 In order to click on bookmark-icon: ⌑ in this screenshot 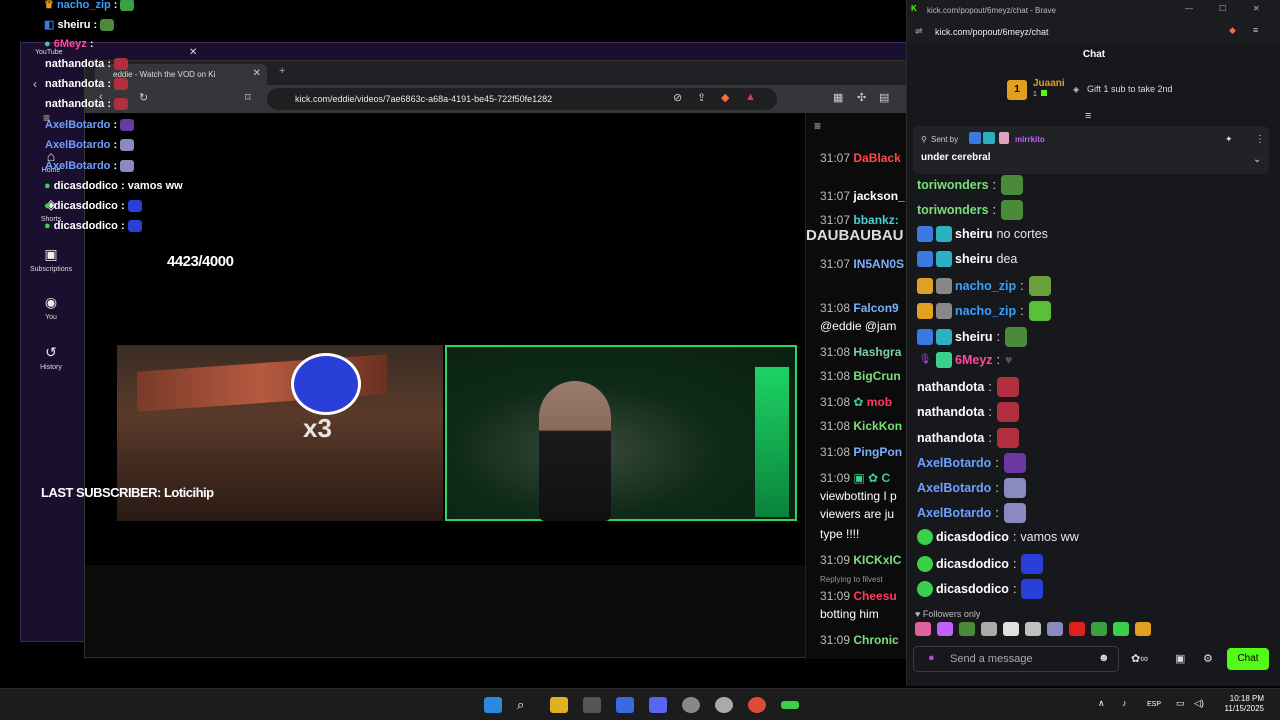, I will do `click(248, 97)`.